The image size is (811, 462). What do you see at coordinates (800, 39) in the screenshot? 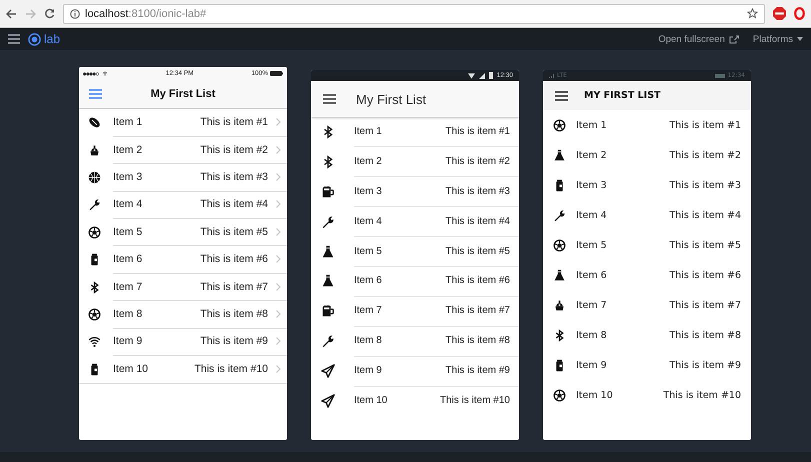
I see `caret-icon` at bounding box center [800, 39].